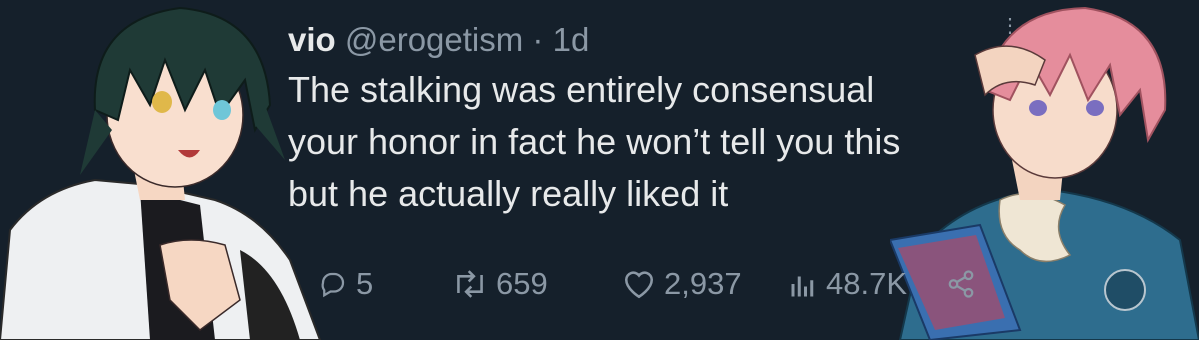  What do you see at coordinates (345, 284) in the screenshot?
I see `reply-button: 5` at bounding box center [345, 284].